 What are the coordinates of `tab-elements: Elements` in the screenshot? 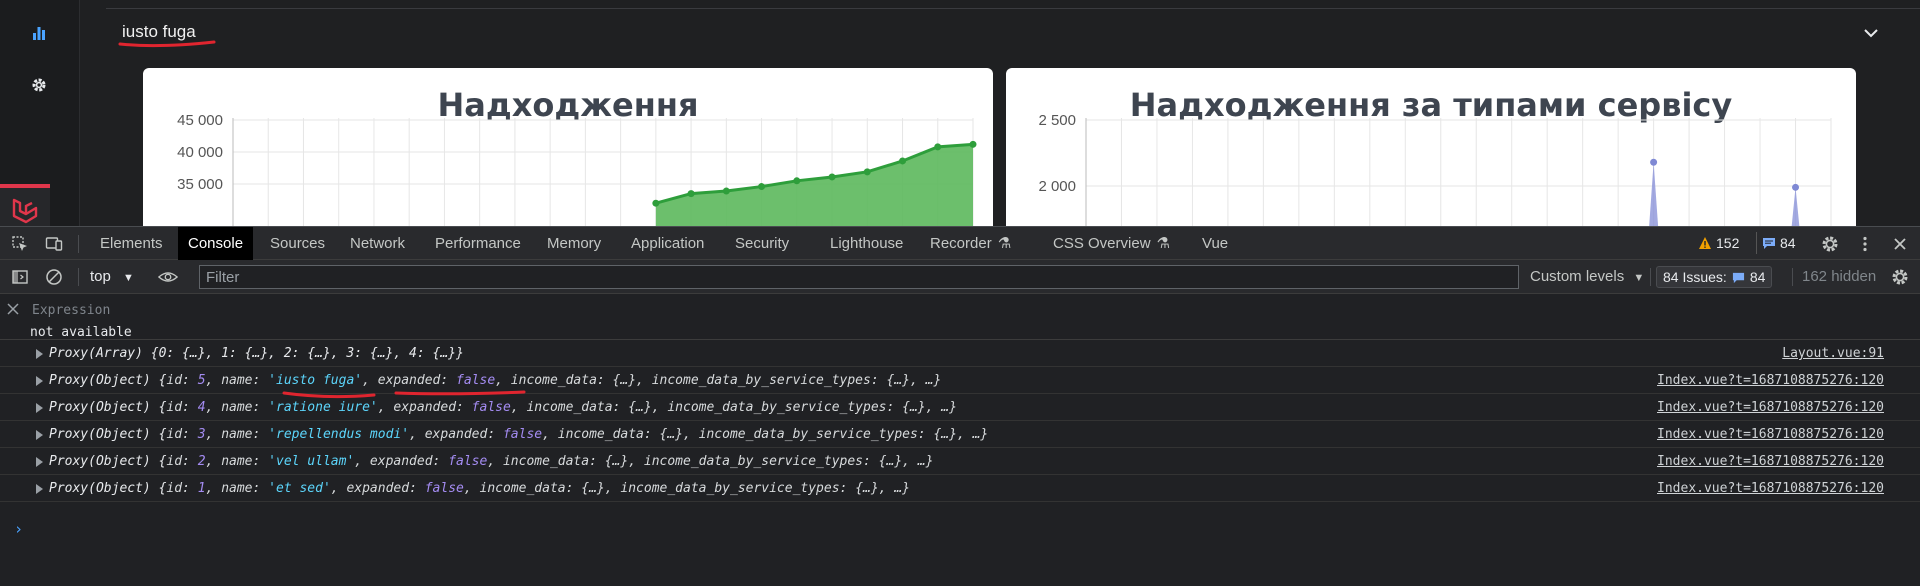 It's located at (131, 243).